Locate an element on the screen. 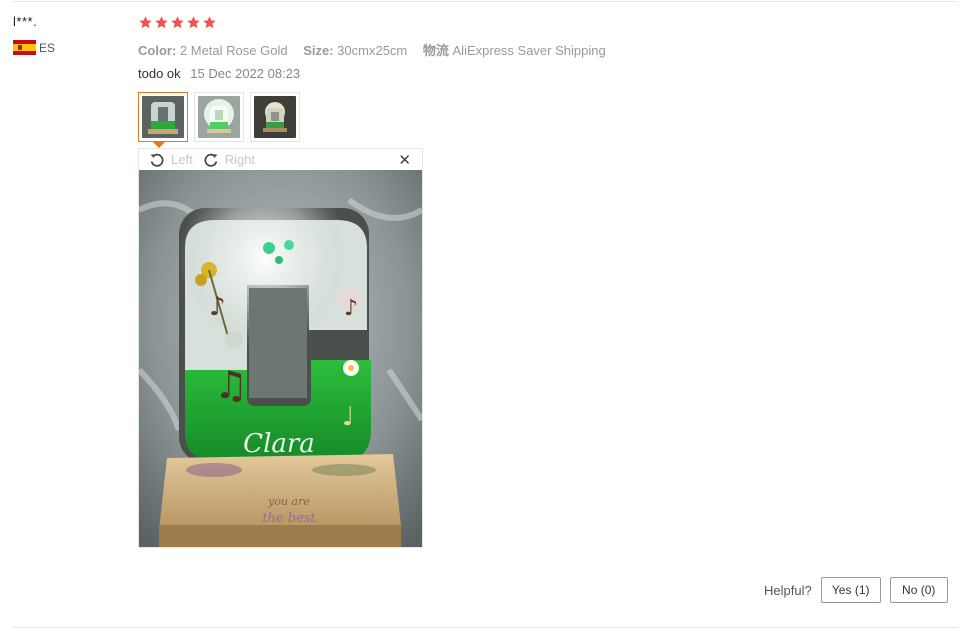  bottom-divider is located at coordinates (485, 627).